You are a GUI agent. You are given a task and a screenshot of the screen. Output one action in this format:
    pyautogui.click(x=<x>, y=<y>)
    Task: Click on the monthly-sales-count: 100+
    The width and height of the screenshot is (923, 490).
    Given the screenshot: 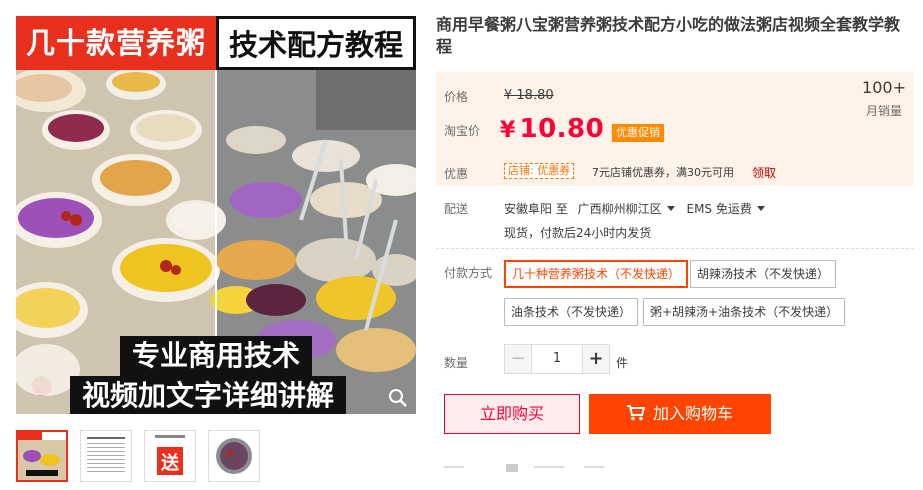 What is the action you would take?
    pyautogui.click(x=884, y=87)
    